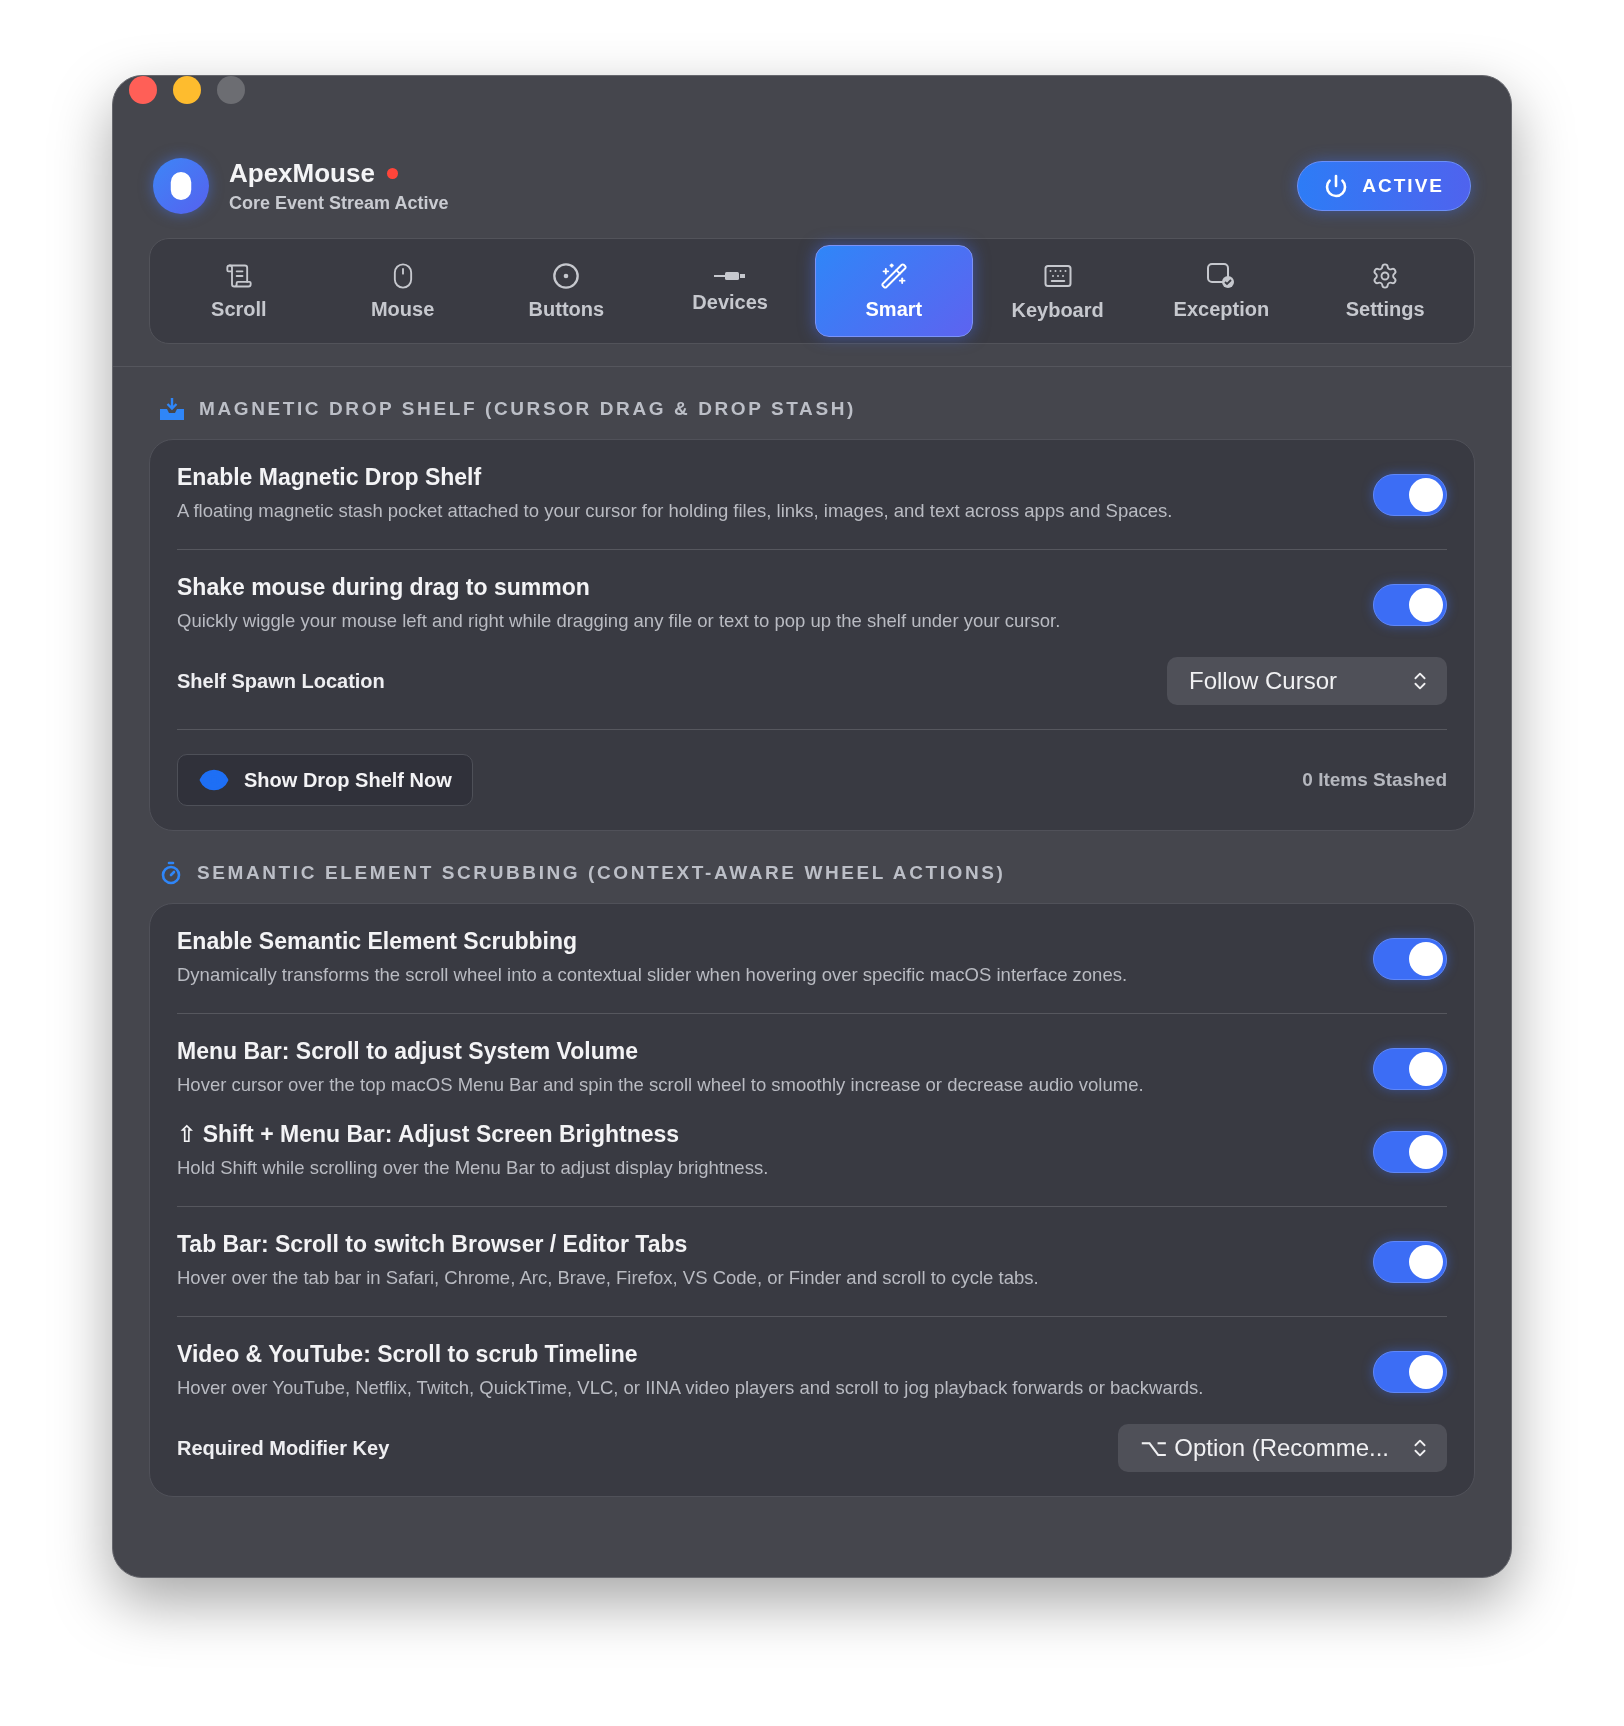  Describe the element at coordinates (566, 291) in the screenshot. I see `tab: Buttons` at that location.